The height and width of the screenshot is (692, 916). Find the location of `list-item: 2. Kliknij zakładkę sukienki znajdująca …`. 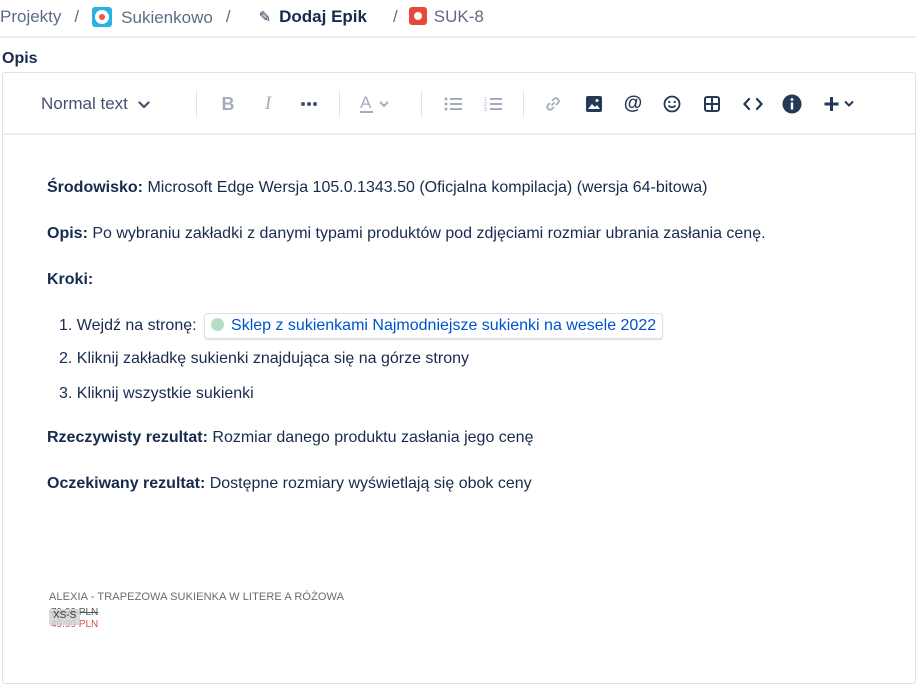

list-item: 2. Kliknij zakładkę sukienki znajdująca … is located at coordinates (264, 359).